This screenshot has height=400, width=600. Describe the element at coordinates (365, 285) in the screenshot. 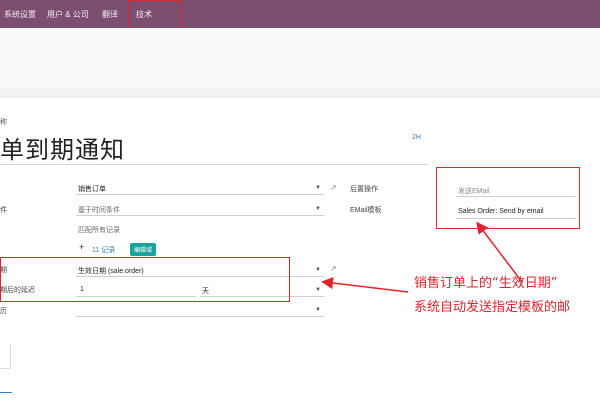

I see `arrow-to-date-field` at that location.